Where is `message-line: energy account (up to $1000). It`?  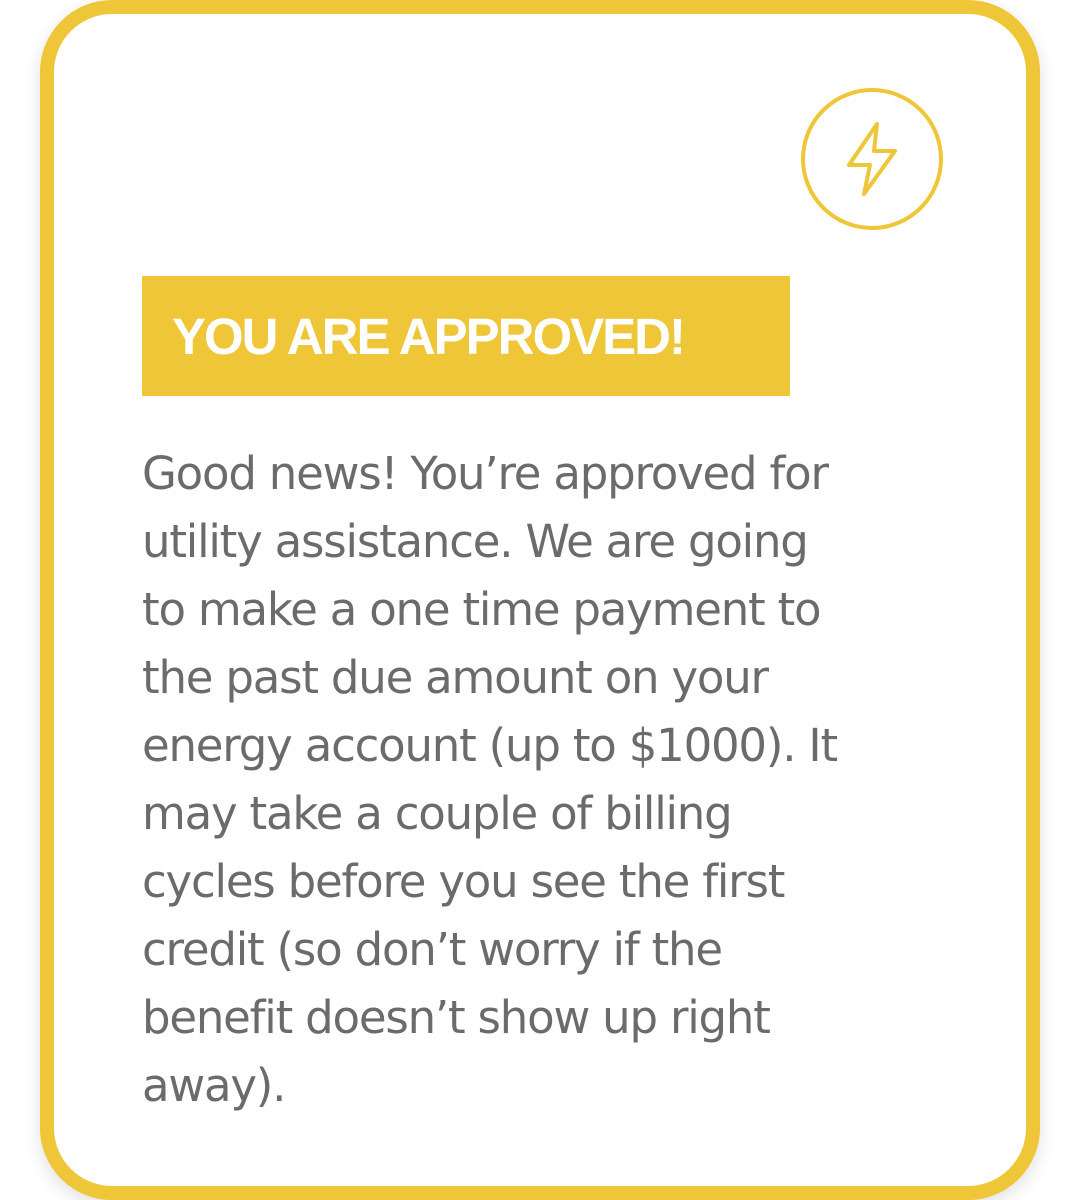 message-line: energy account (up to $1000). It is located at coordinates (490, 745).